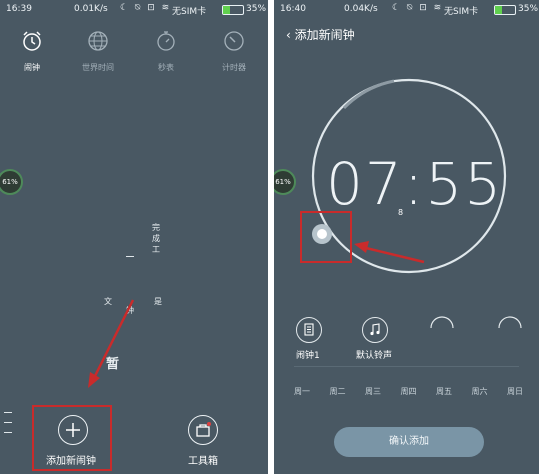  Describe the element at coordinates (71, 459) in the screenshot. I see `add-alarm-label: 添加新闹钟` at that location.